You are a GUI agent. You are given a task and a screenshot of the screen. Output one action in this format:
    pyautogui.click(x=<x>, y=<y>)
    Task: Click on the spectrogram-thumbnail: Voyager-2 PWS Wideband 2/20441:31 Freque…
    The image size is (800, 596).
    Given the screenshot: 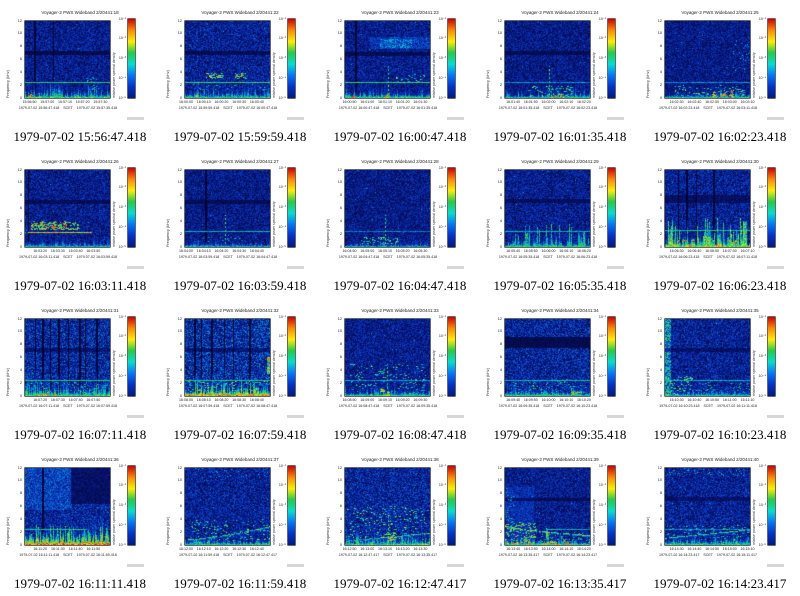 What is the action you would take?
    pyautogui.click(x=80, y=361)
    